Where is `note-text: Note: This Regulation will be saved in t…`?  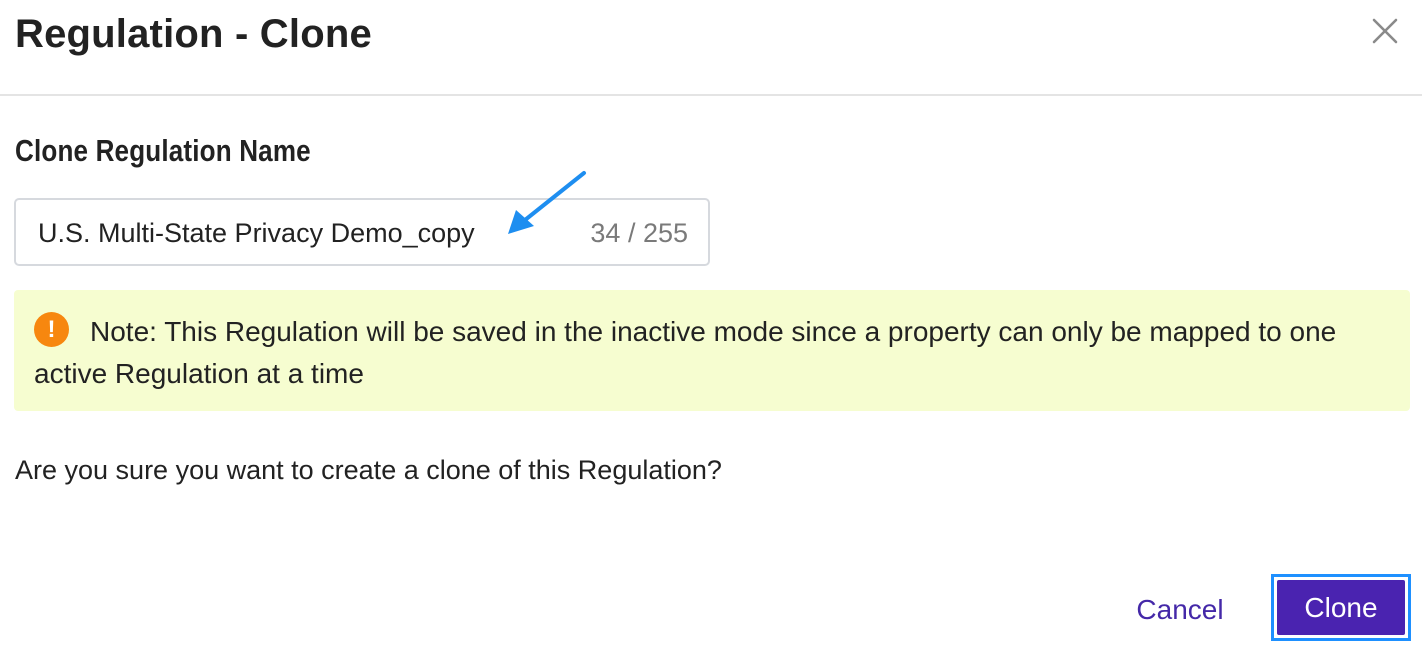 note-text: Note: This Regulation will be saved in t… is located at coordinates (685, 352).